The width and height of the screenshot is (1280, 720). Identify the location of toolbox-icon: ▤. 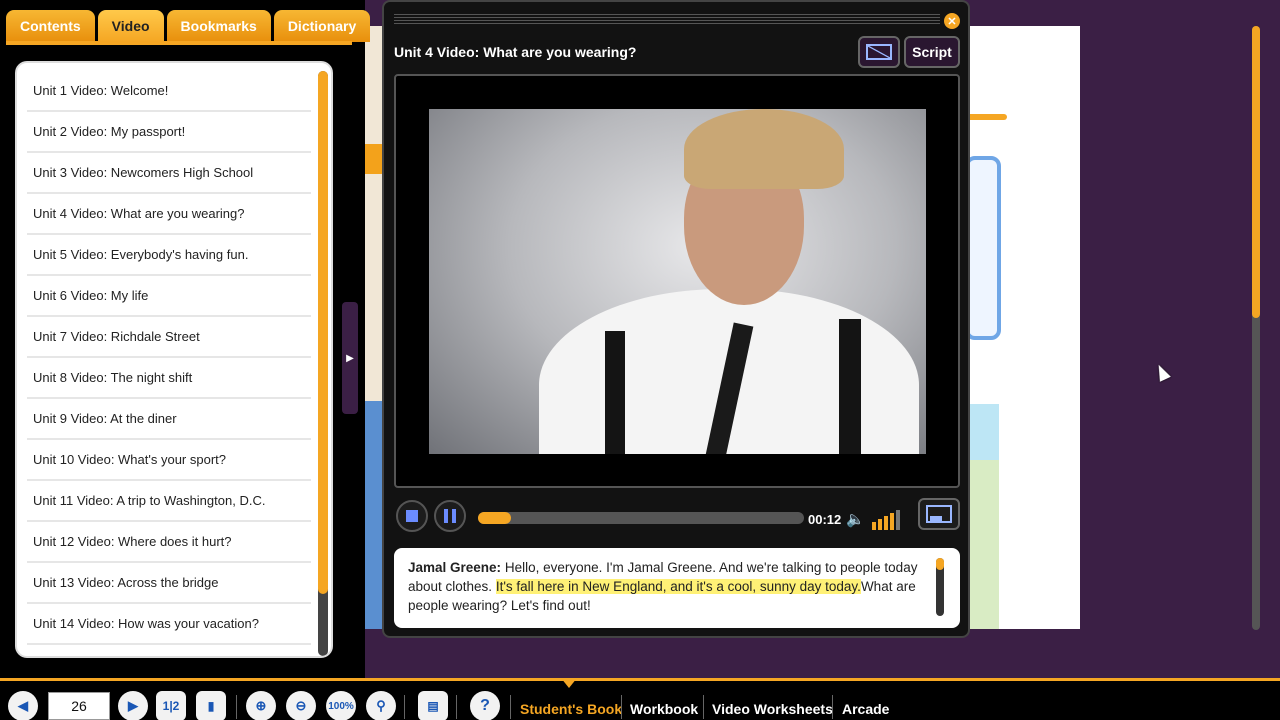
(433, 706).